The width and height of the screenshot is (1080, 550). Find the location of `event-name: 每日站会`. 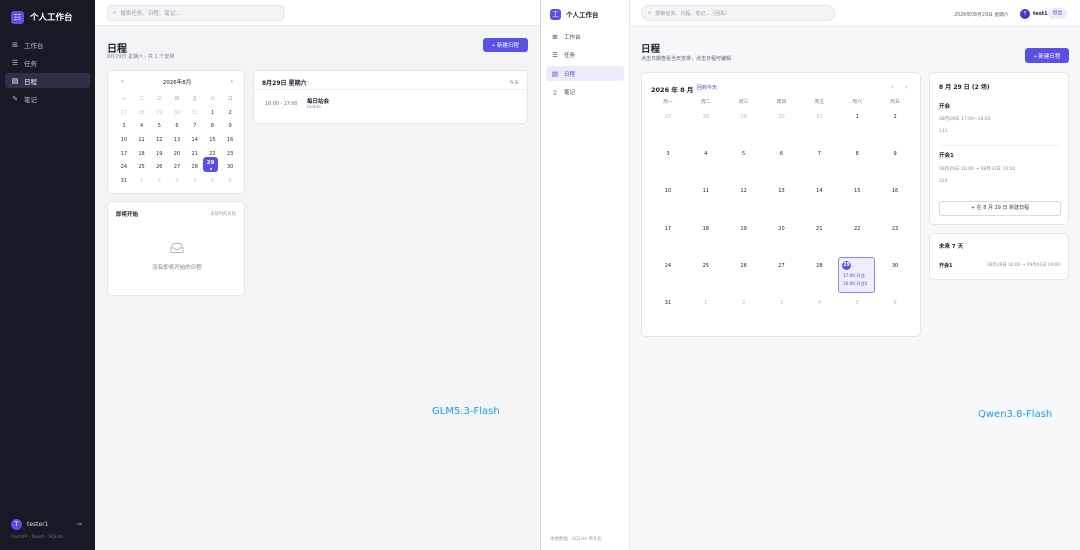

event-name: 每日站会 is located at coordinates (318, 101).